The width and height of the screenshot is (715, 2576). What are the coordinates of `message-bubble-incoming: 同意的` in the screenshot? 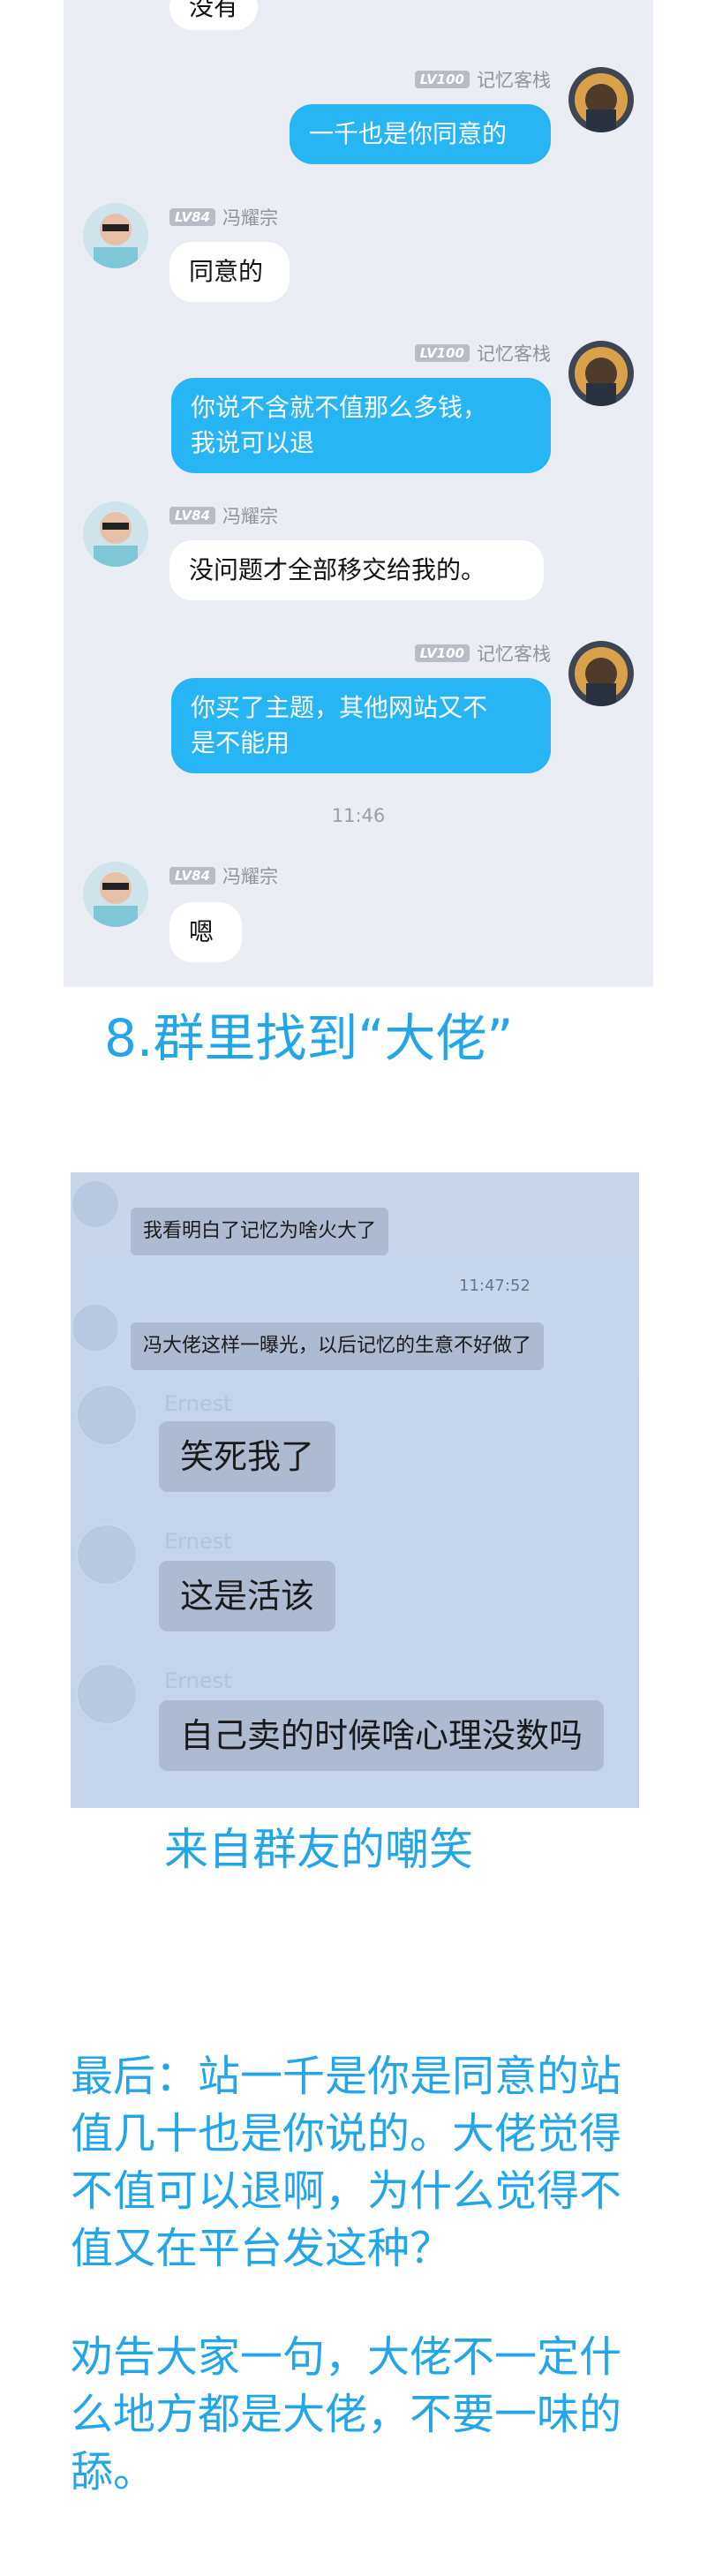 It's located at (229, 272).